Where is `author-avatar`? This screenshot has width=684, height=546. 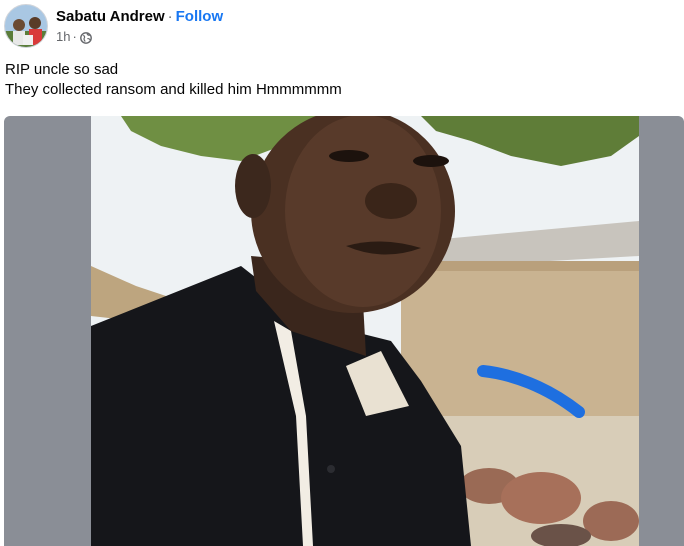
author-avatar is located at coordinates (26, 26).